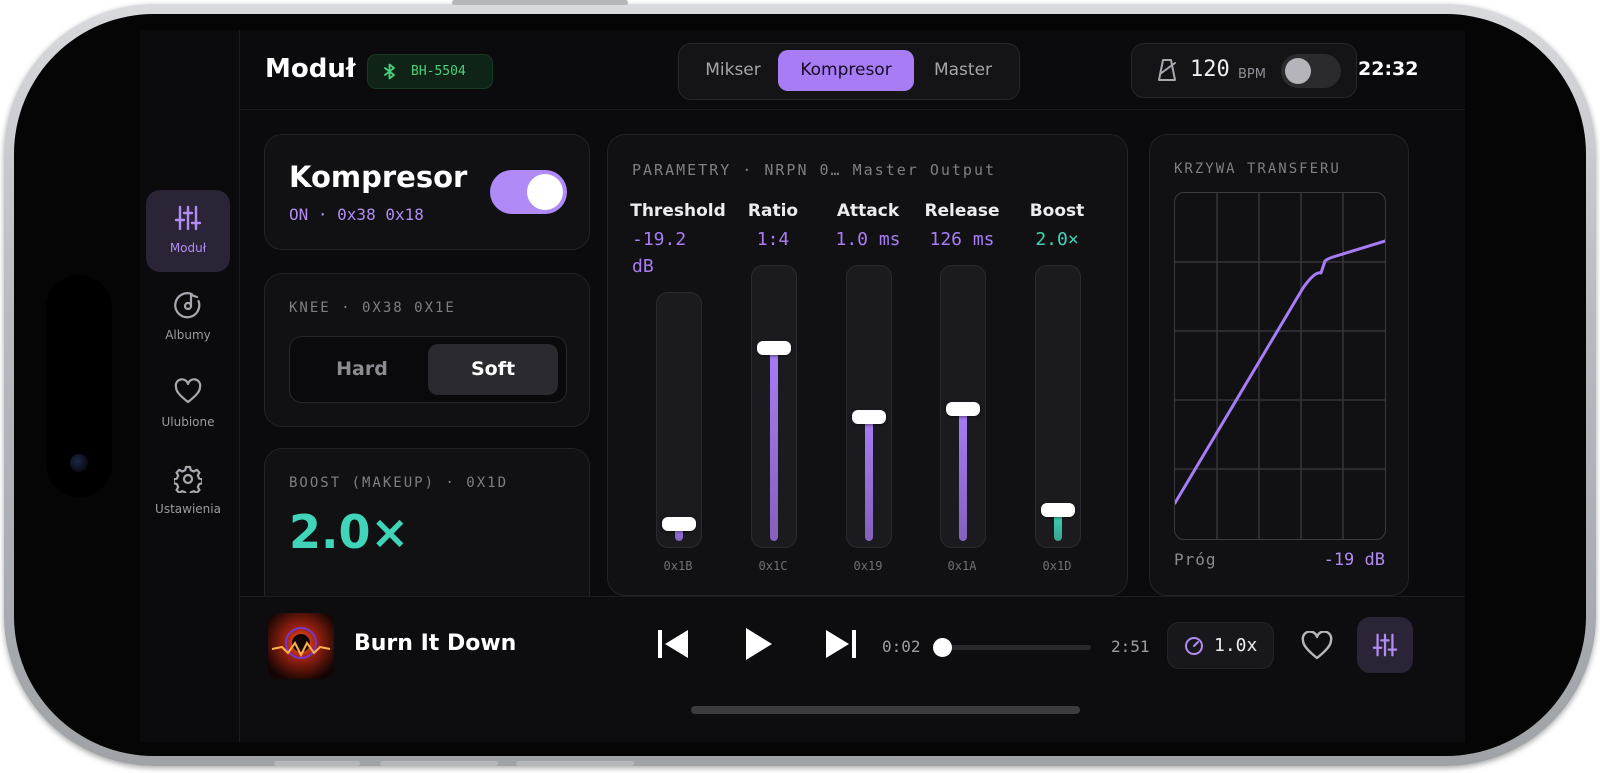  I want to click on slider-label: Attack, so click(868, 211).